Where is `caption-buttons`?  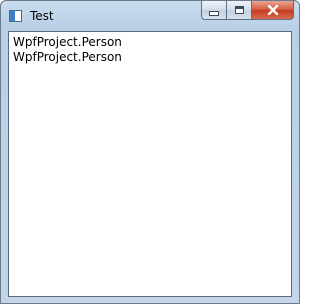
caption-buttons is located at coordinates (247, 11).